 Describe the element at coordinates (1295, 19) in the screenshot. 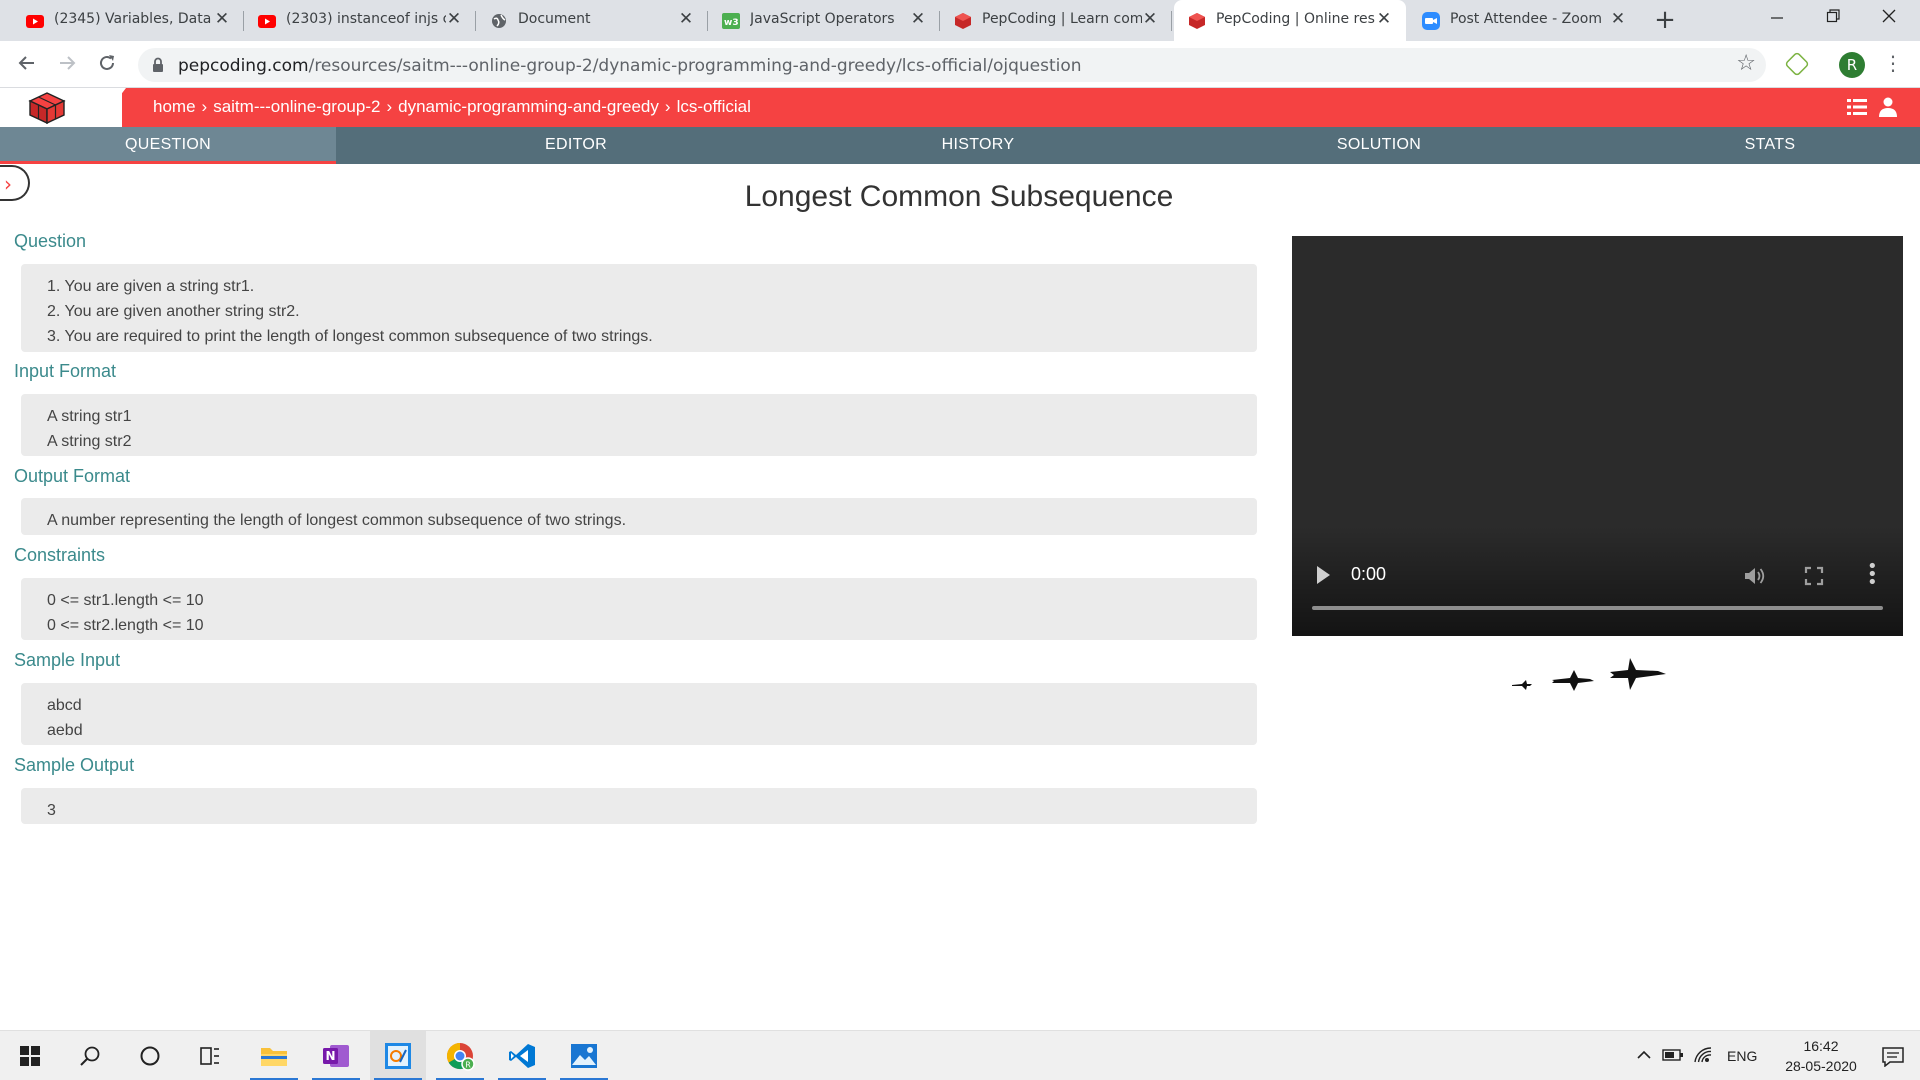

I see `tab-title: PepCoding | Online res` at that location.